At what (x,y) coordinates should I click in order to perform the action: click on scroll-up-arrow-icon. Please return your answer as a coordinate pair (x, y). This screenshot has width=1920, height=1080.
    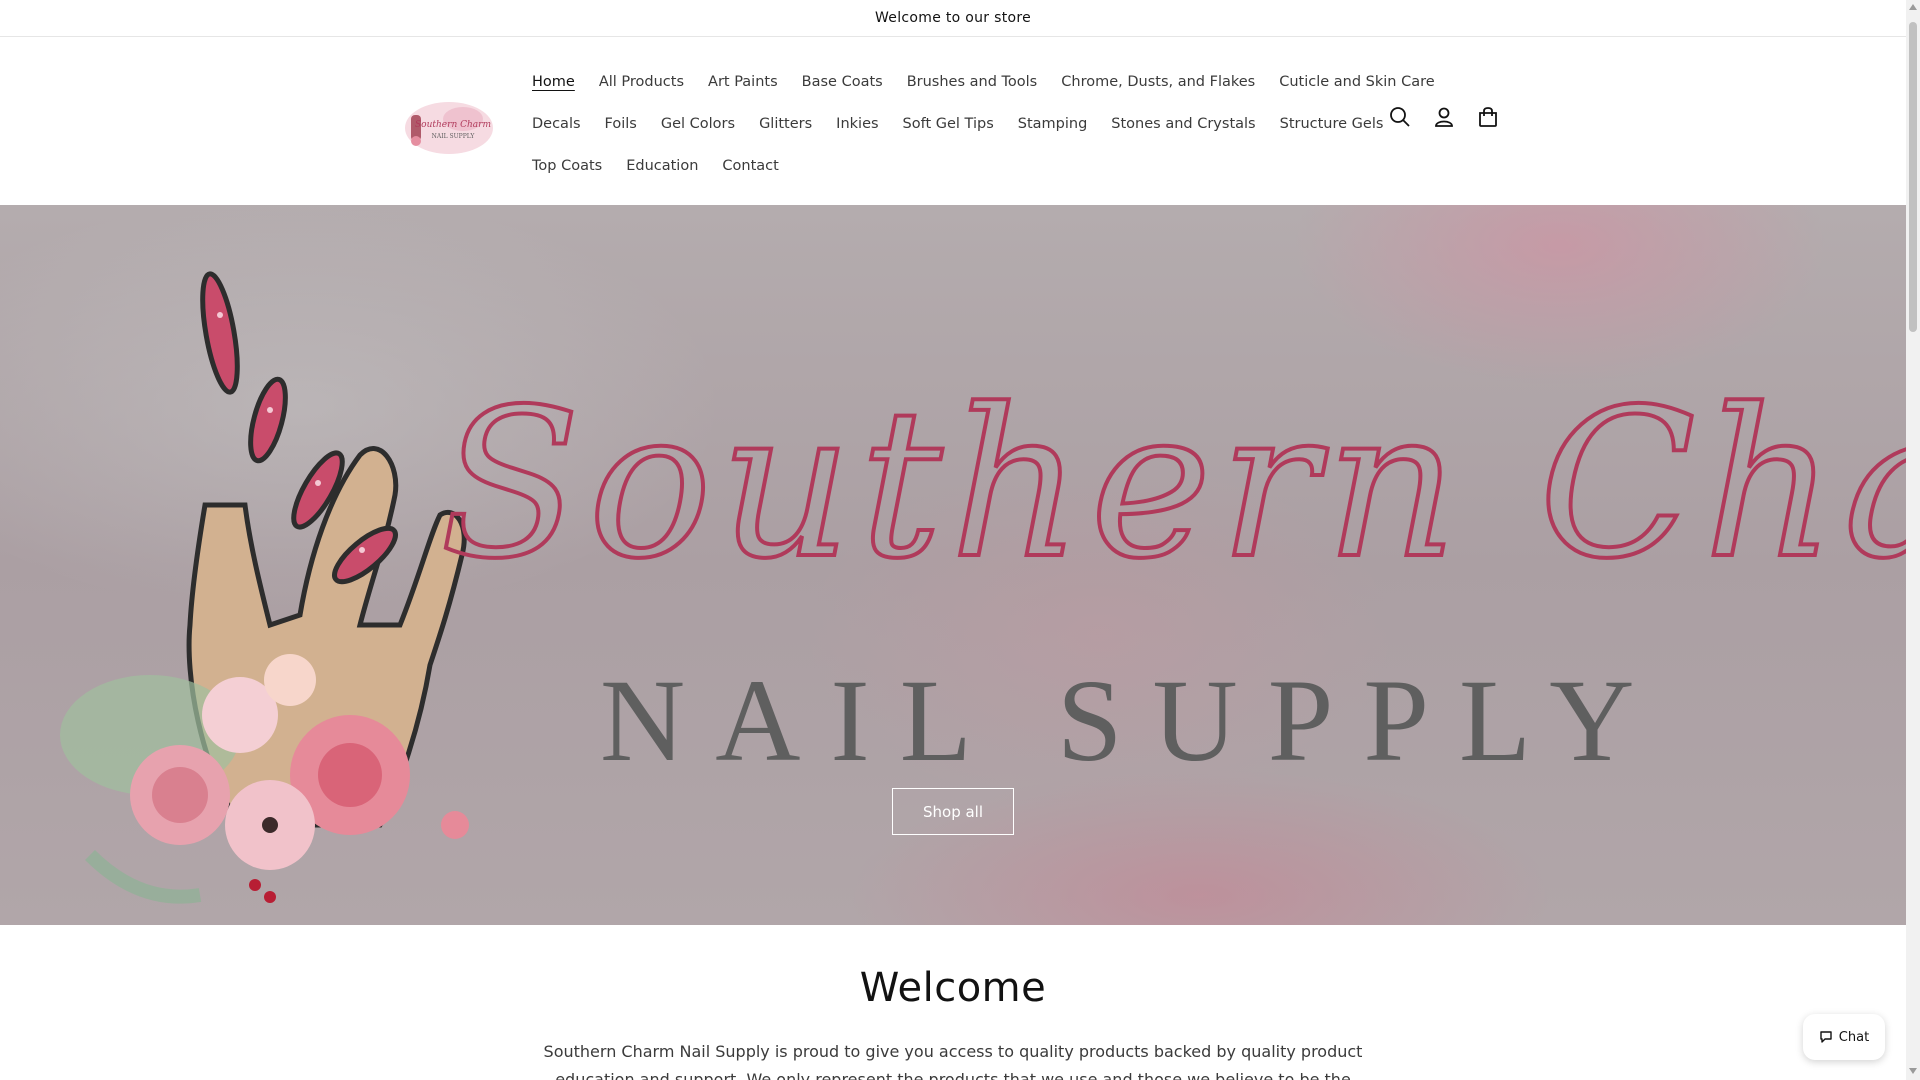
    Looking at the image, I should click on (1913, 7).